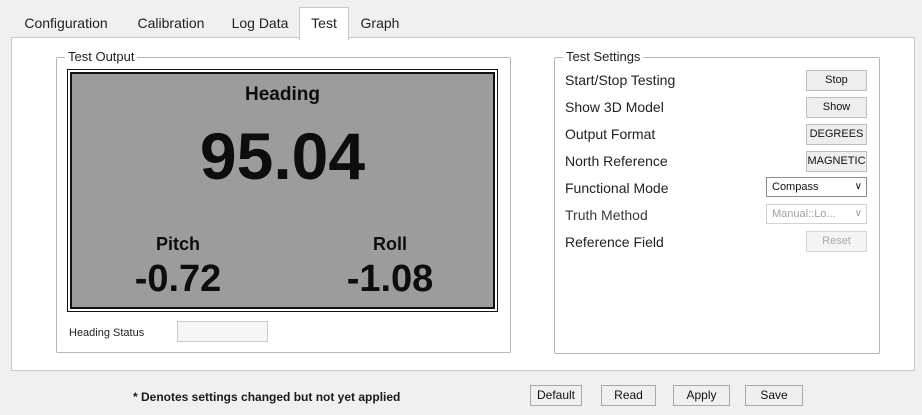  Describe the element at coordinates (701, 395) in the screenshot. I see `apply-button: Apply` at that location.